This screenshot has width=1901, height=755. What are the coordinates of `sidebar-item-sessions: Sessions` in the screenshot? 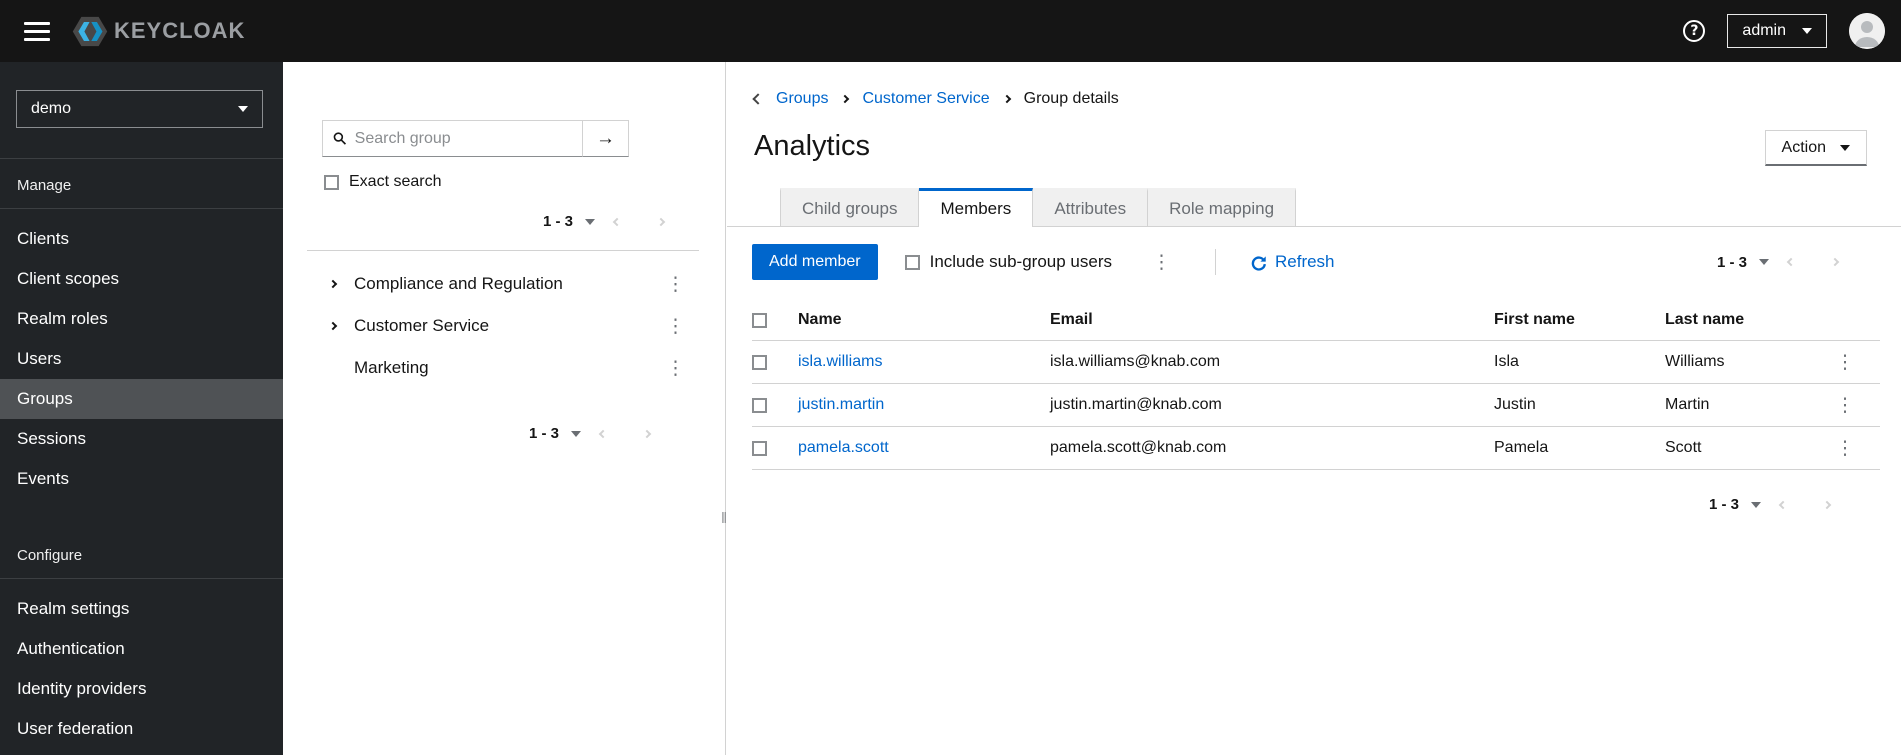 It's located at (141, 439).